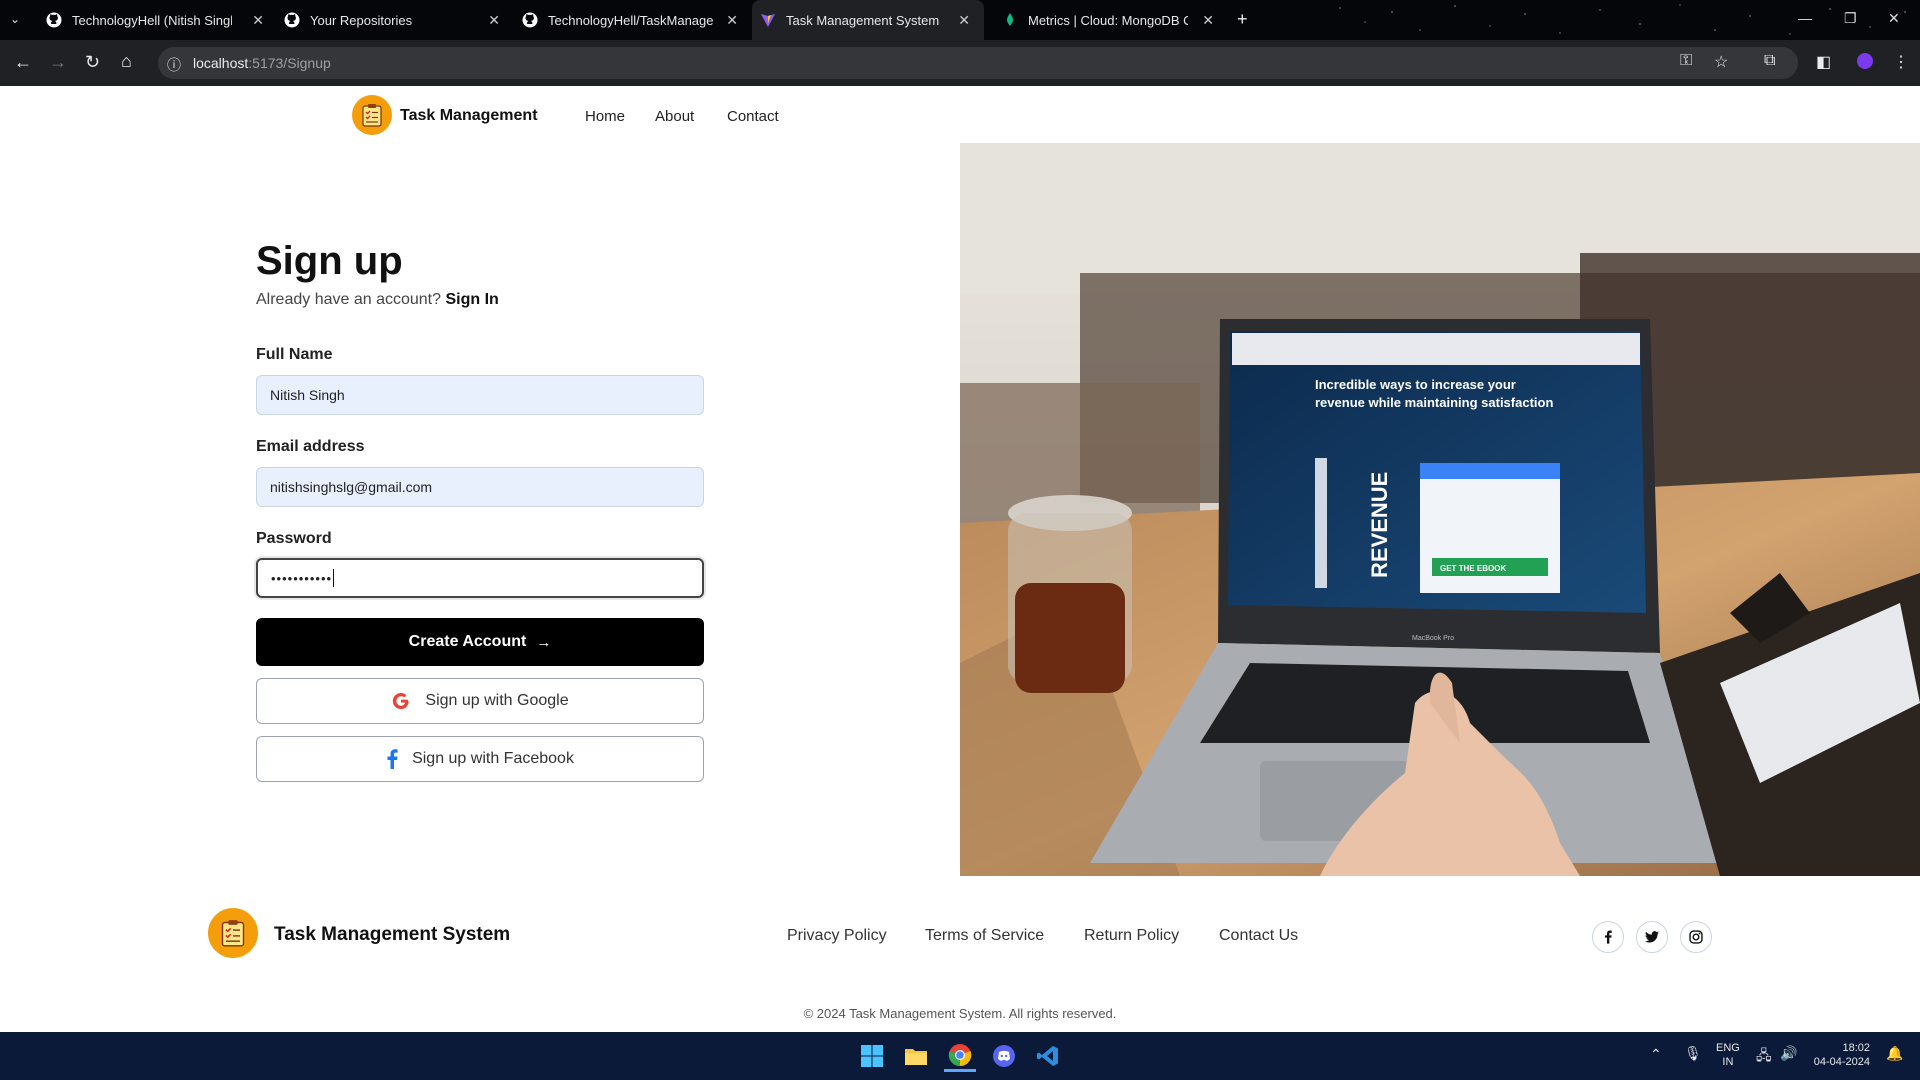 The height and width of the screenshot is (1080, 1920). I want to click on social-facebook, so click(1608, 937).